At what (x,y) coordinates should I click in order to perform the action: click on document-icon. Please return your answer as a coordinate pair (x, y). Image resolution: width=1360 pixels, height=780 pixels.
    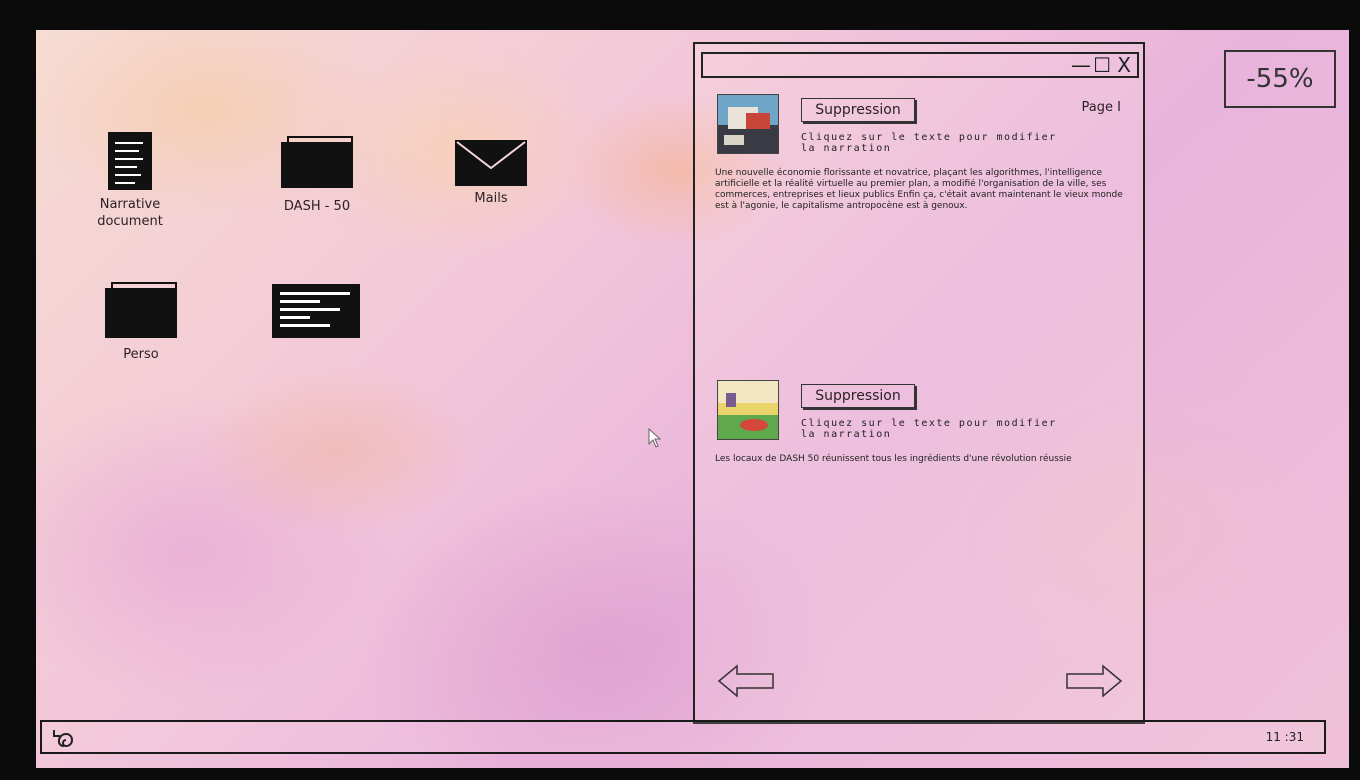
    Looking at the image, I should click on (130, 161).